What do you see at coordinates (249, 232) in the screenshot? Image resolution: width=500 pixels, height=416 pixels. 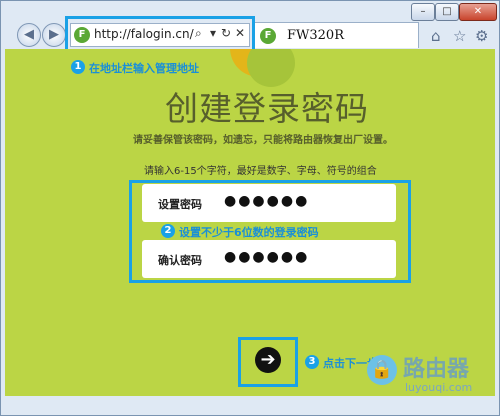 I see `step-2-text: 设置不少于6位数的登录密码` at bounding box center [249, 232].